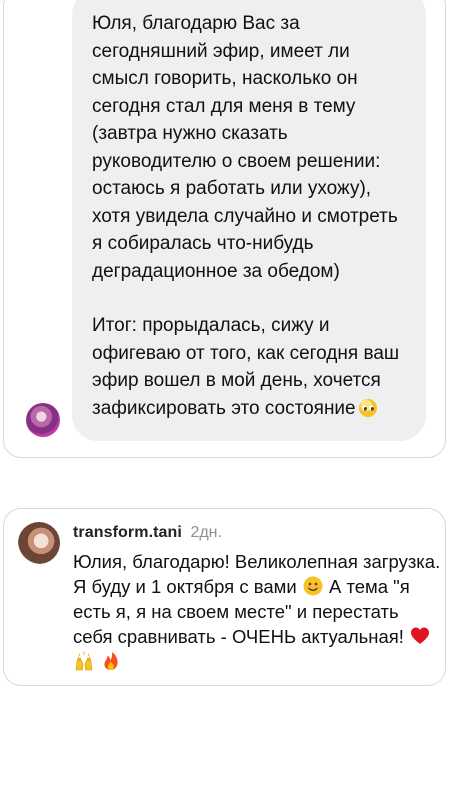 The height and width of the screenshot is (800, 450). I want to click on fire-icon, so click(111, 661).